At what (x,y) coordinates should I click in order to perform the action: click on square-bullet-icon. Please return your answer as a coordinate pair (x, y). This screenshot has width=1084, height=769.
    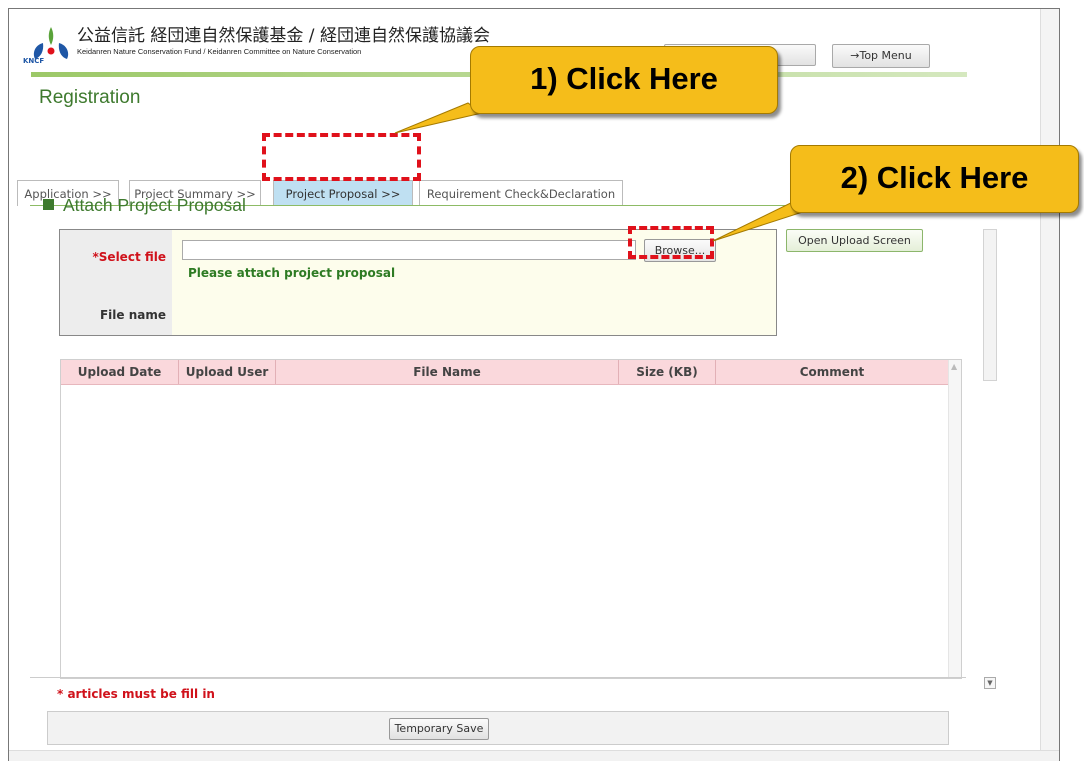
    Looking at the image, I should click on (48, 204).